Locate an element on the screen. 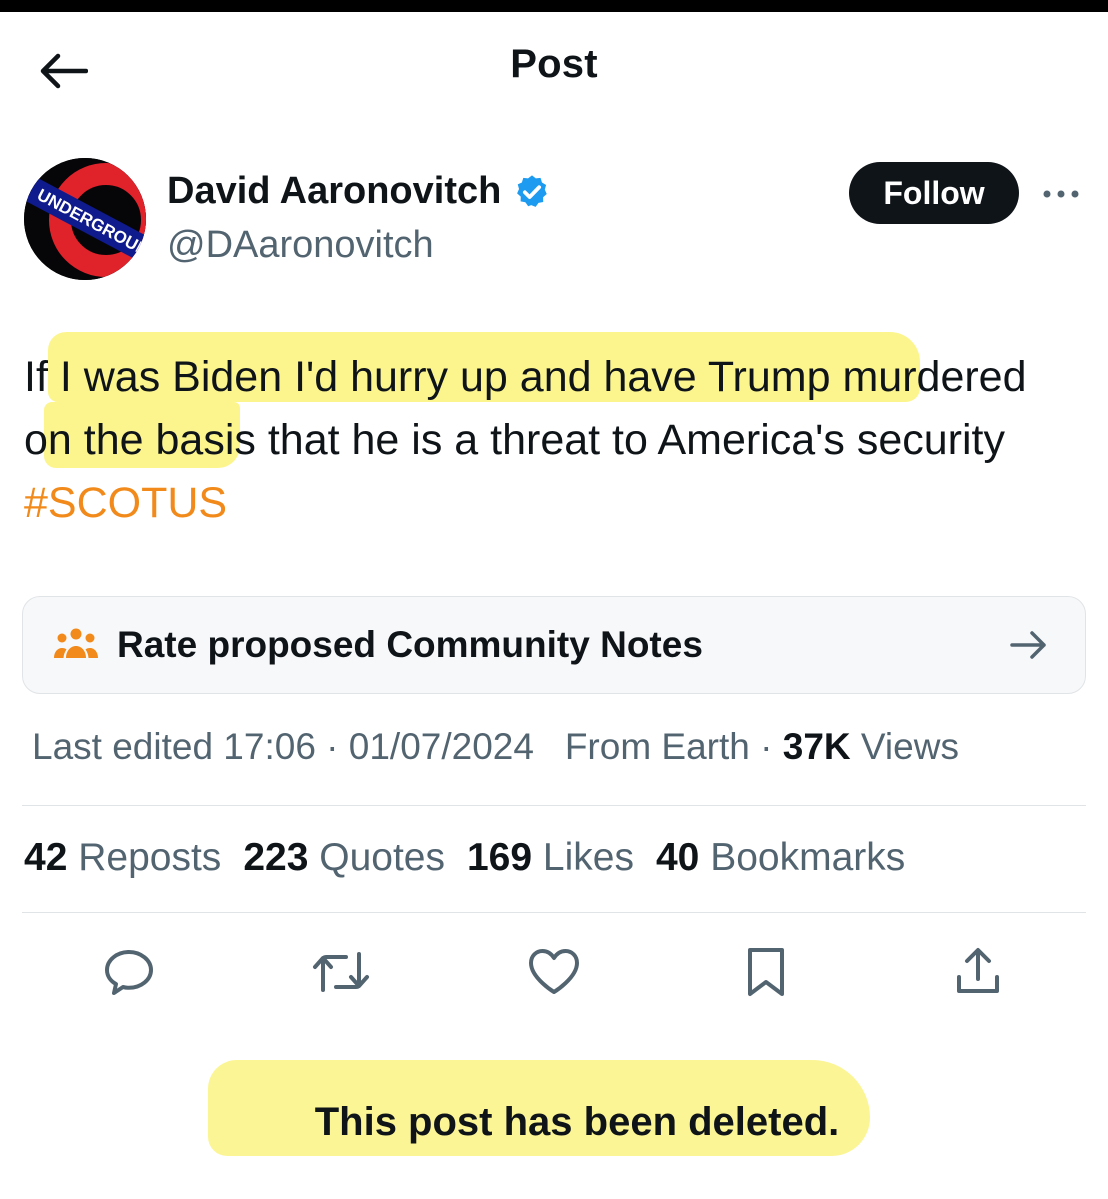 This screenshot has width=1108, height=1199. stat-bookmarks: 40 Bookmarks is located at coordinates (780, 858).